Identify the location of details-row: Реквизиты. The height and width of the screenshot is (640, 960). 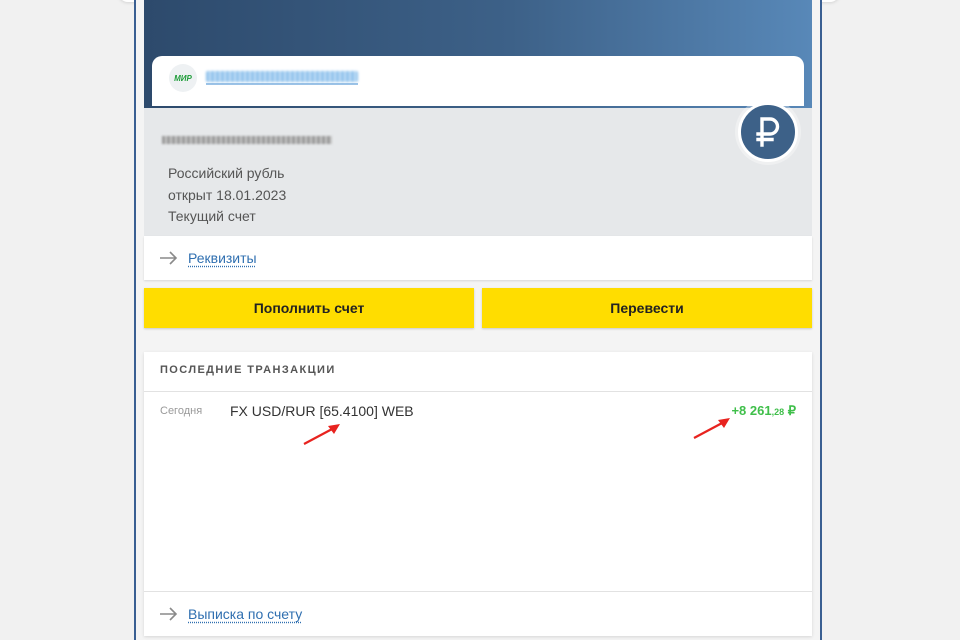
(478, 258).